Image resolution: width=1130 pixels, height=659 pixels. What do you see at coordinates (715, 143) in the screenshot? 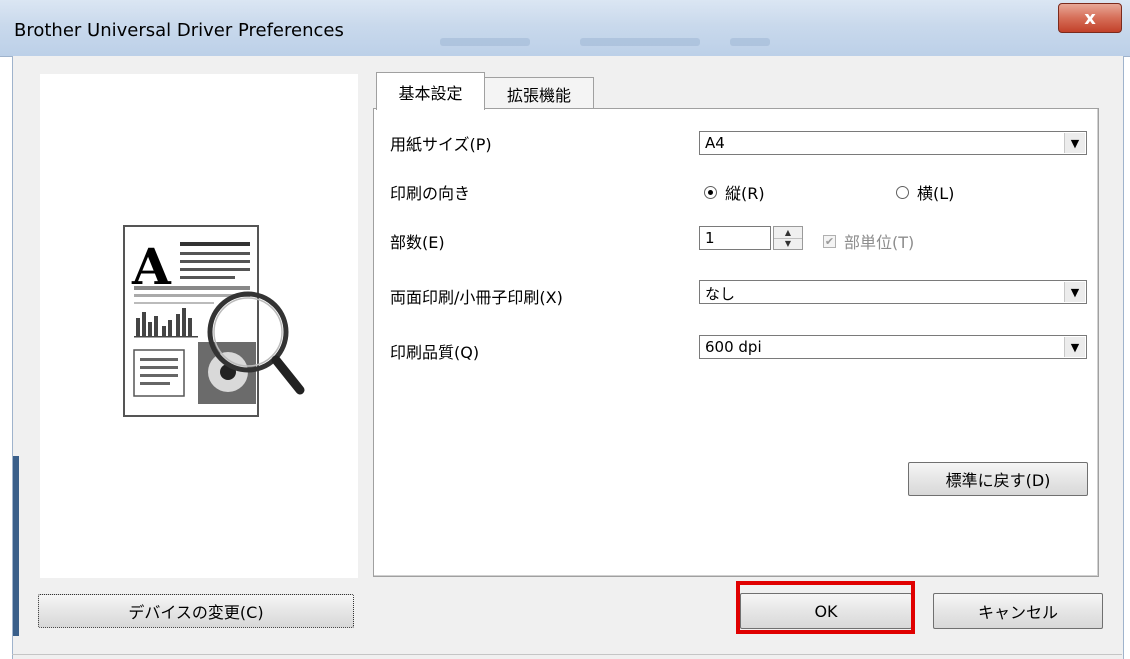
I see `paper-size-value: A4` at bounding box center [715, 143].